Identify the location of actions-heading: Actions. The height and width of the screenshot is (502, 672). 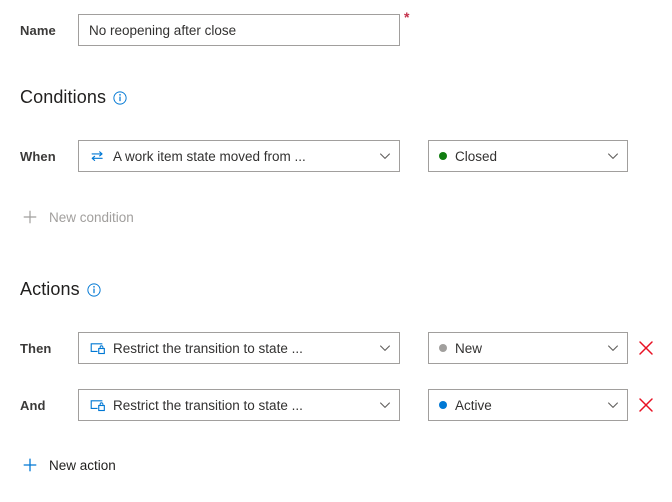
(60, 289).